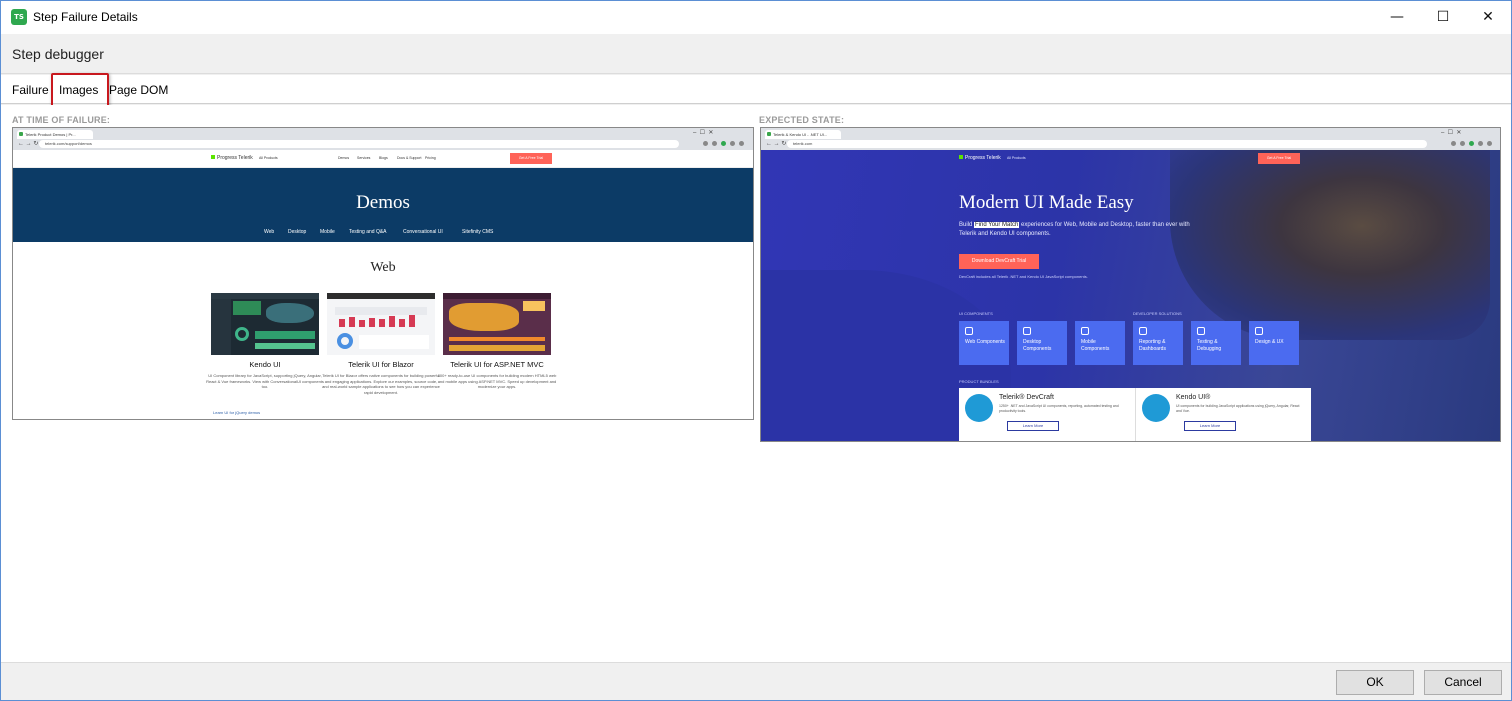 The width and height of the screenshot is (1512, 701). Describe the element at coordinates (979, 408) in the screenshot. I see `devcraft-avatar` at that location.